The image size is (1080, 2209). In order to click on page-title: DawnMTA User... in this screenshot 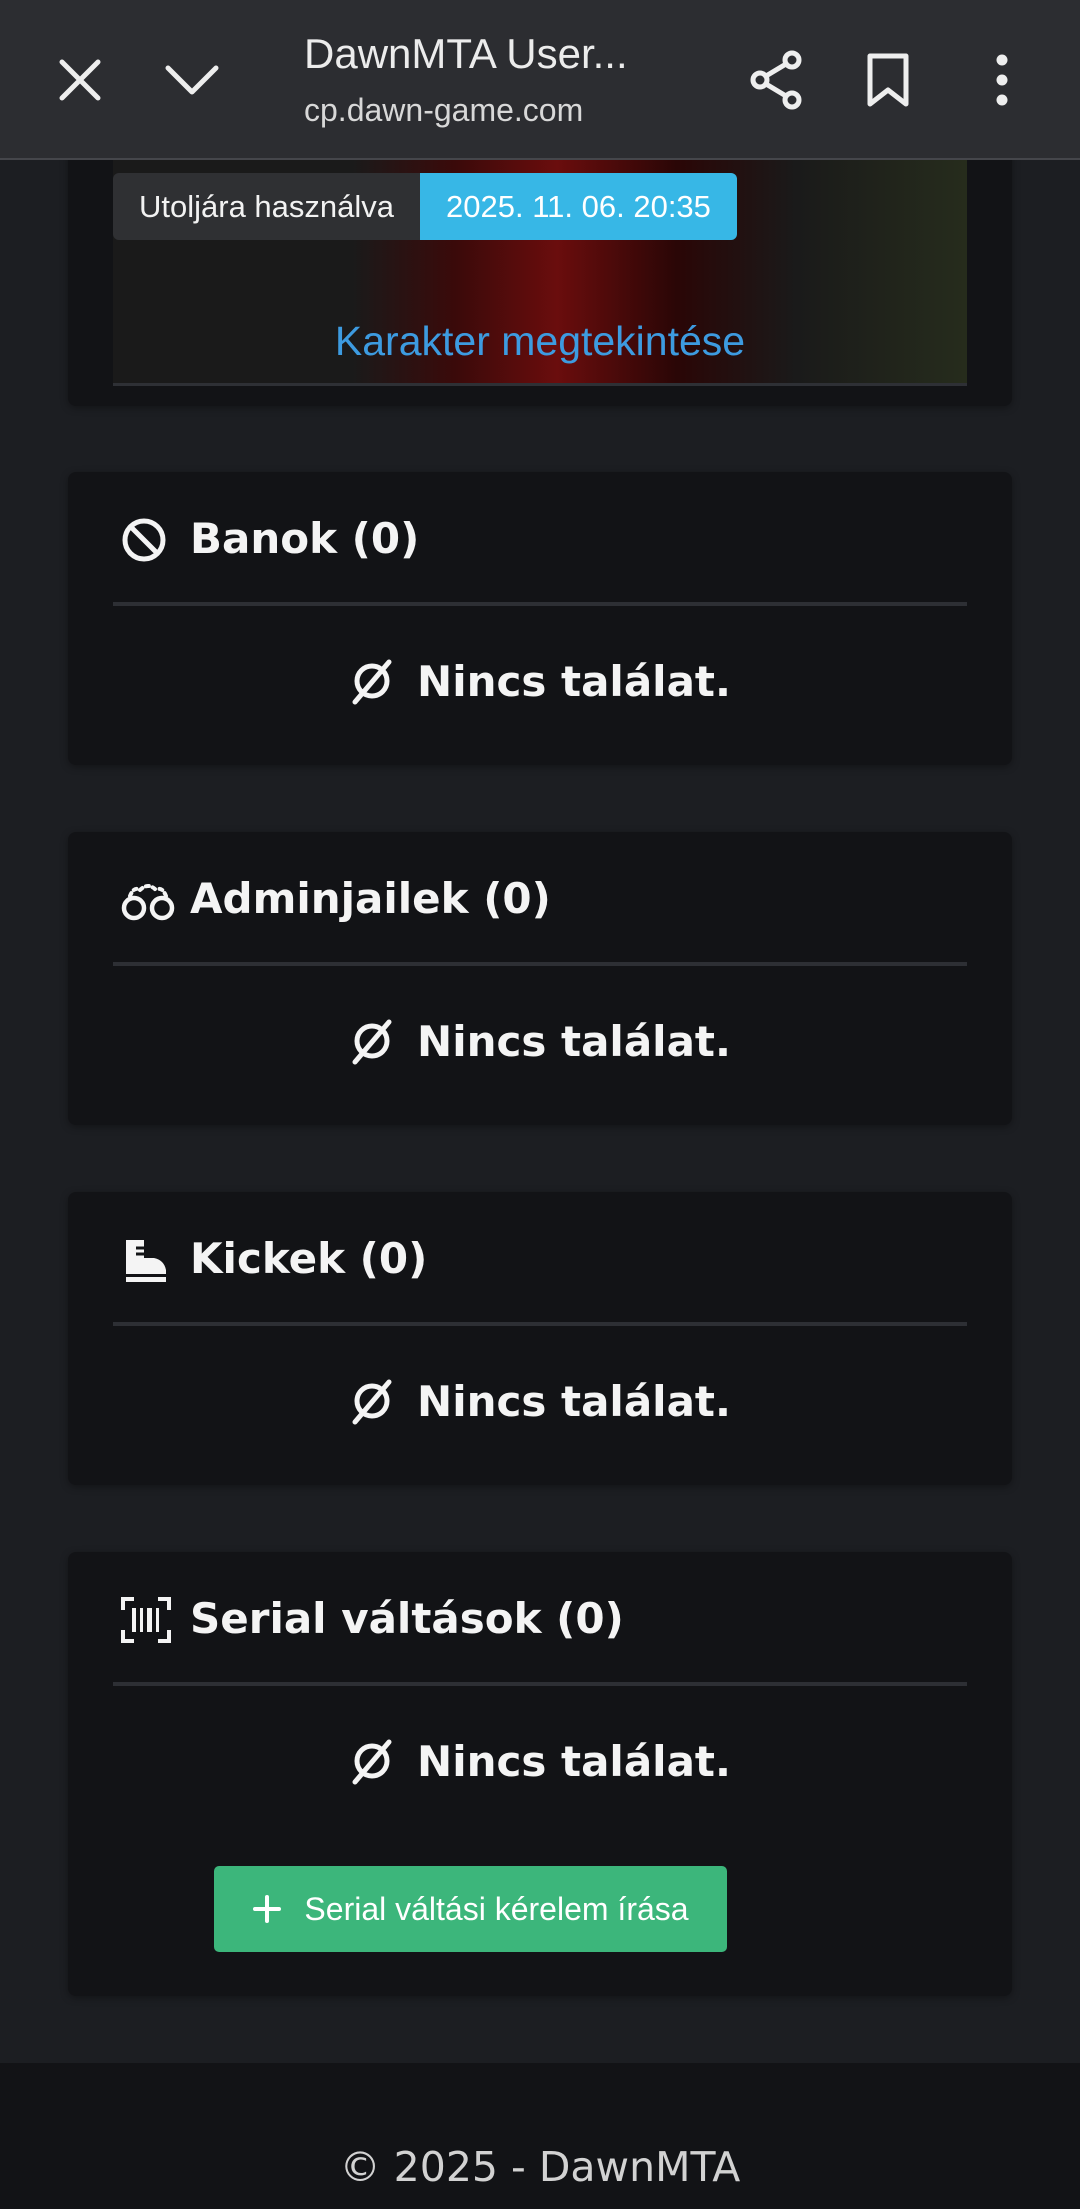, I will do `click(466, 53)`.